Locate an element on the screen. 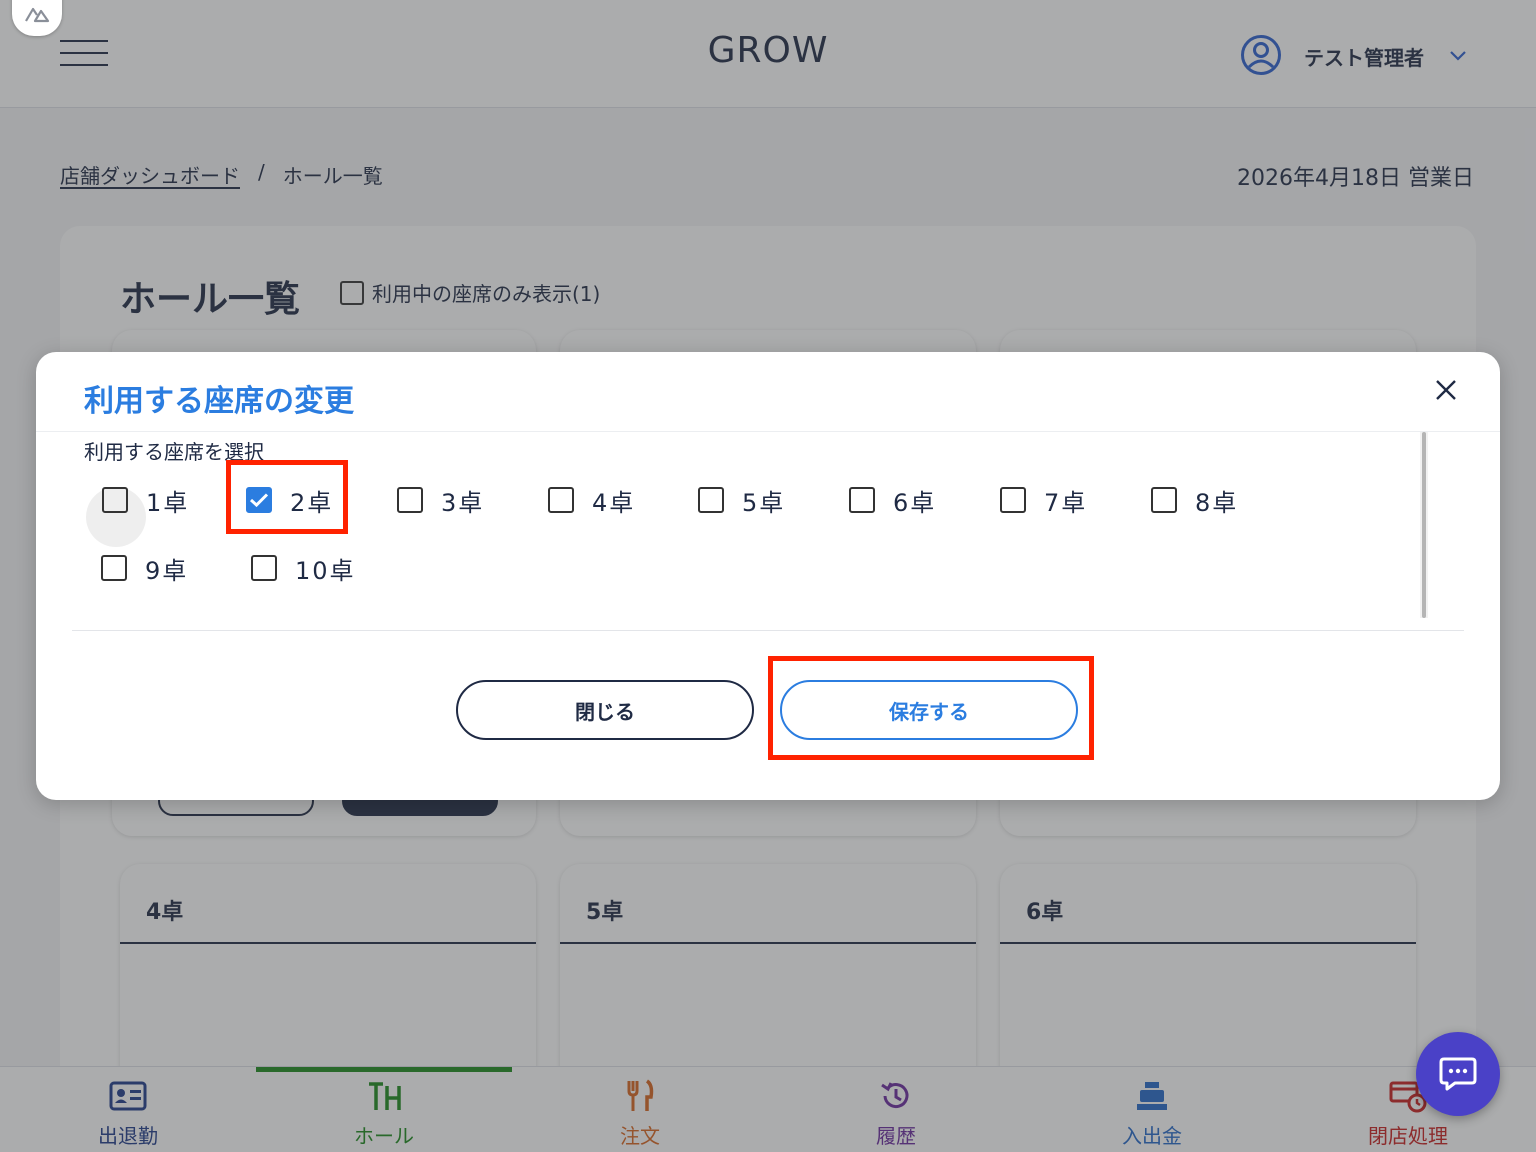 This screenshot has height=1152, width=1536. chat-button is located at coordinates (1458, 1074).